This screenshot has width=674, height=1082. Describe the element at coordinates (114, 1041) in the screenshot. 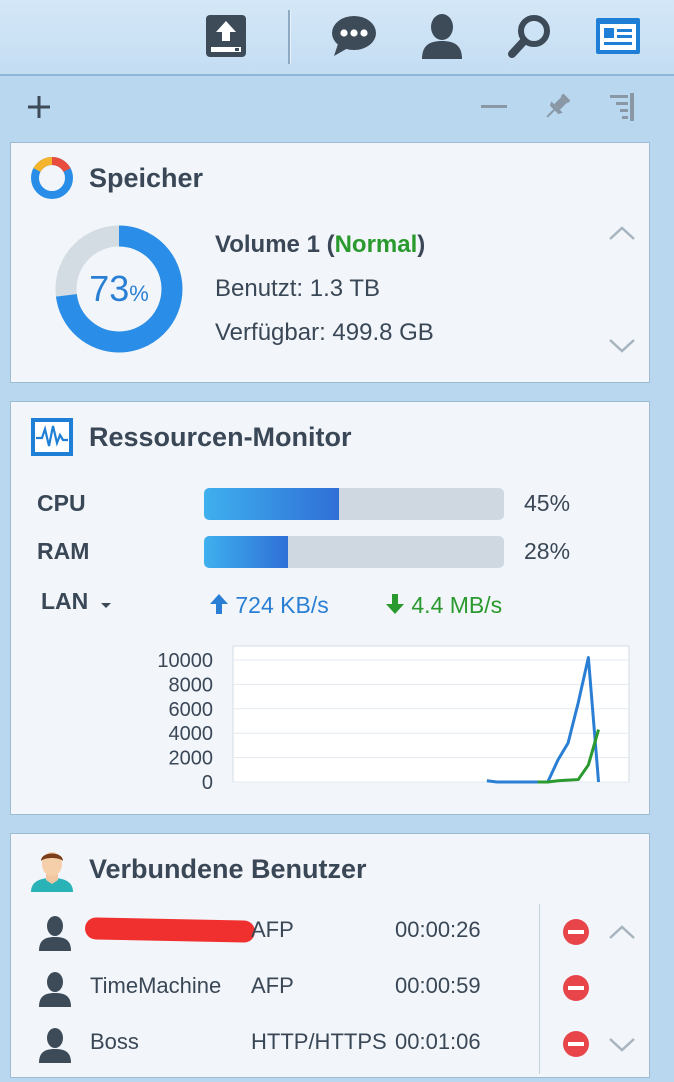

I see `user-name: Boss` at that location.